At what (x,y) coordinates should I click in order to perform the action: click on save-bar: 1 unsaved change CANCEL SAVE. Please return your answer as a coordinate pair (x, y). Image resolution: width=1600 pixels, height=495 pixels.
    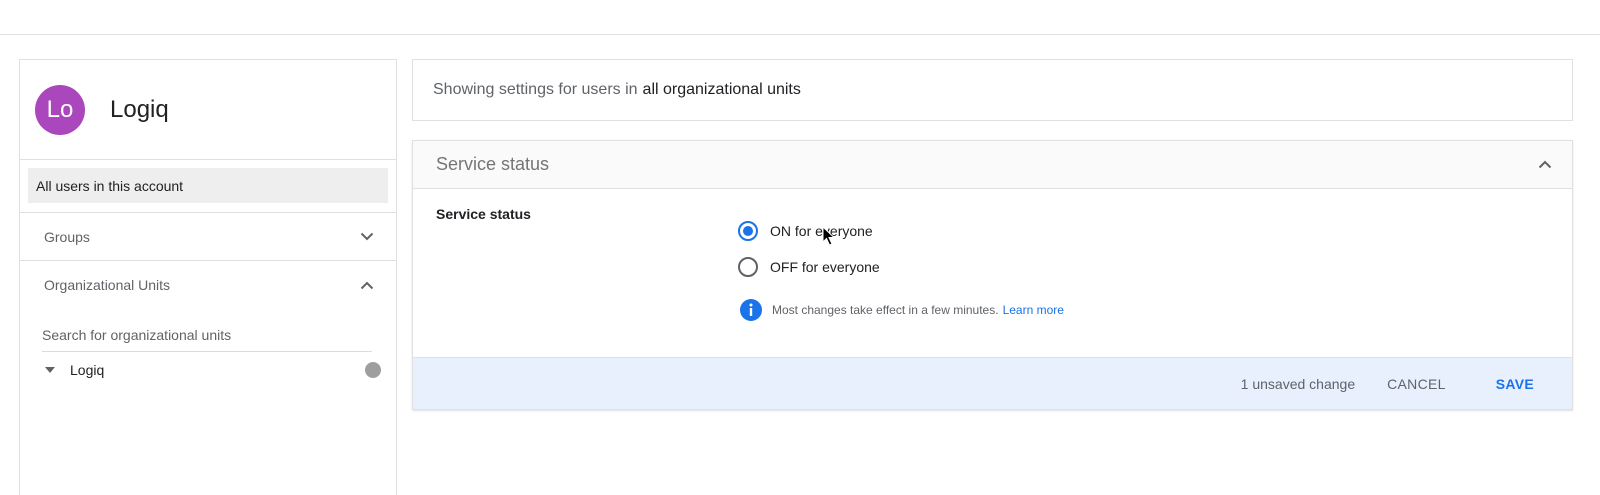
    Looking at the image, I should click on (992, 383).